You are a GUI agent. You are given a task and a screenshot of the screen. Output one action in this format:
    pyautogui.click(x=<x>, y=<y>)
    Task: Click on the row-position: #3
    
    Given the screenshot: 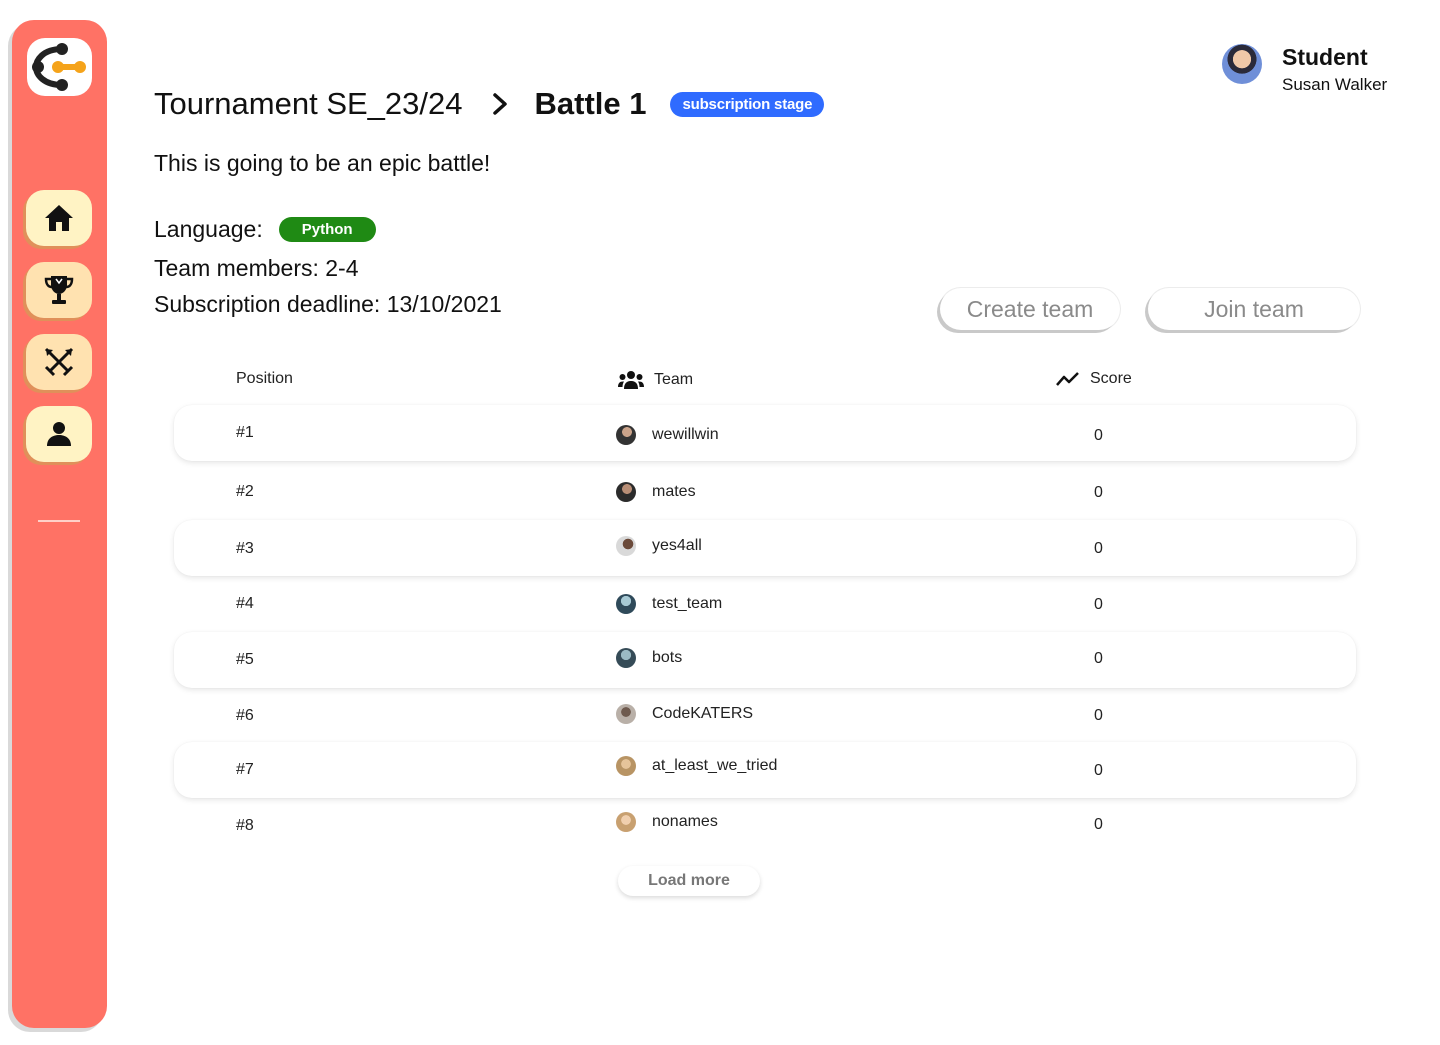 What is the action you would take?
    pyautogui.click(x=245, y=548)
    